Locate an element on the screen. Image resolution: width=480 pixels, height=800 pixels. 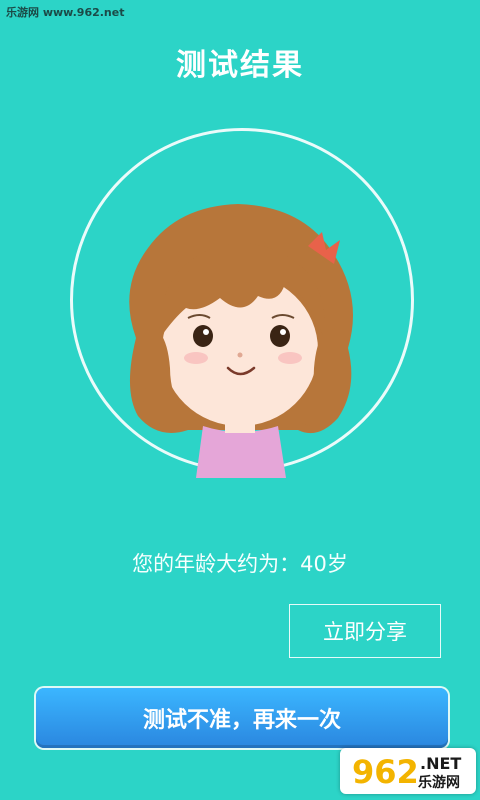
retry-test-button: 测试不准，再来一次 is located at coordinates (242, 718).